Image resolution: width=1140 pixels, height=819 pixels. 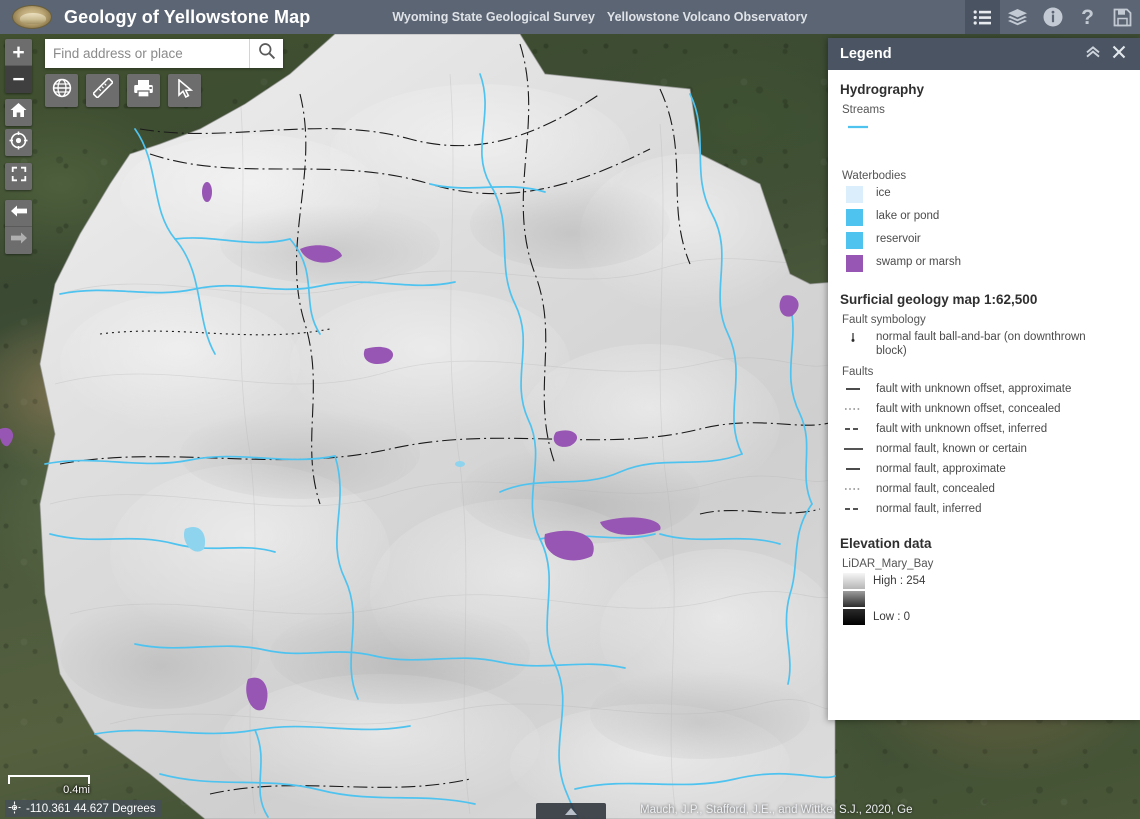 What do you see at coordinates (935, 489) in the screenshot?
I see `legend-item-label: normal fault, concealed` at bounding box center [935, 489].